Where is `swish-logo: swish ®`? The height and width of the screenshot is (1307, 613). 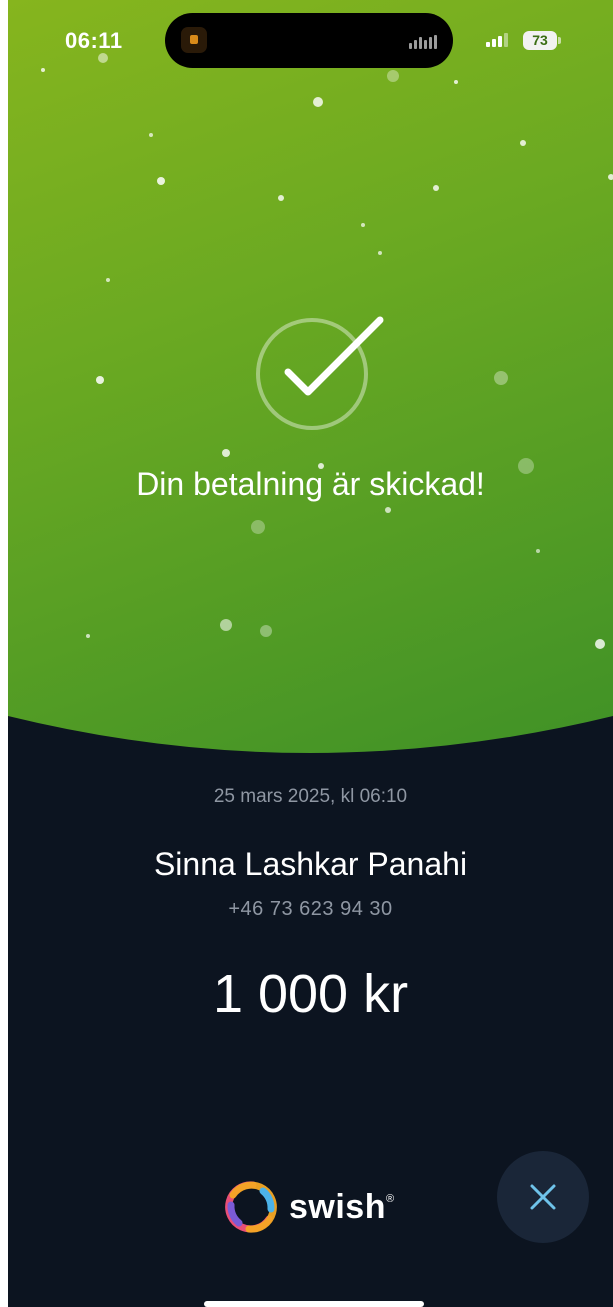
swish-logo: swish ® is located at coordinates (308, 1207).